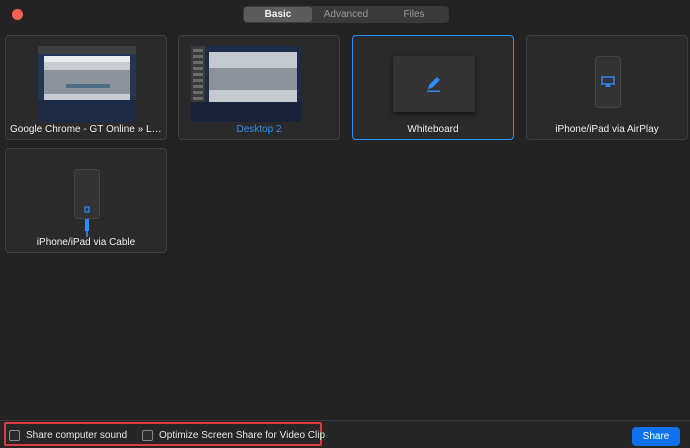 The width and height of the screenshot is (690, 448). I want to click on tab-files: Files, so click(414, 14).